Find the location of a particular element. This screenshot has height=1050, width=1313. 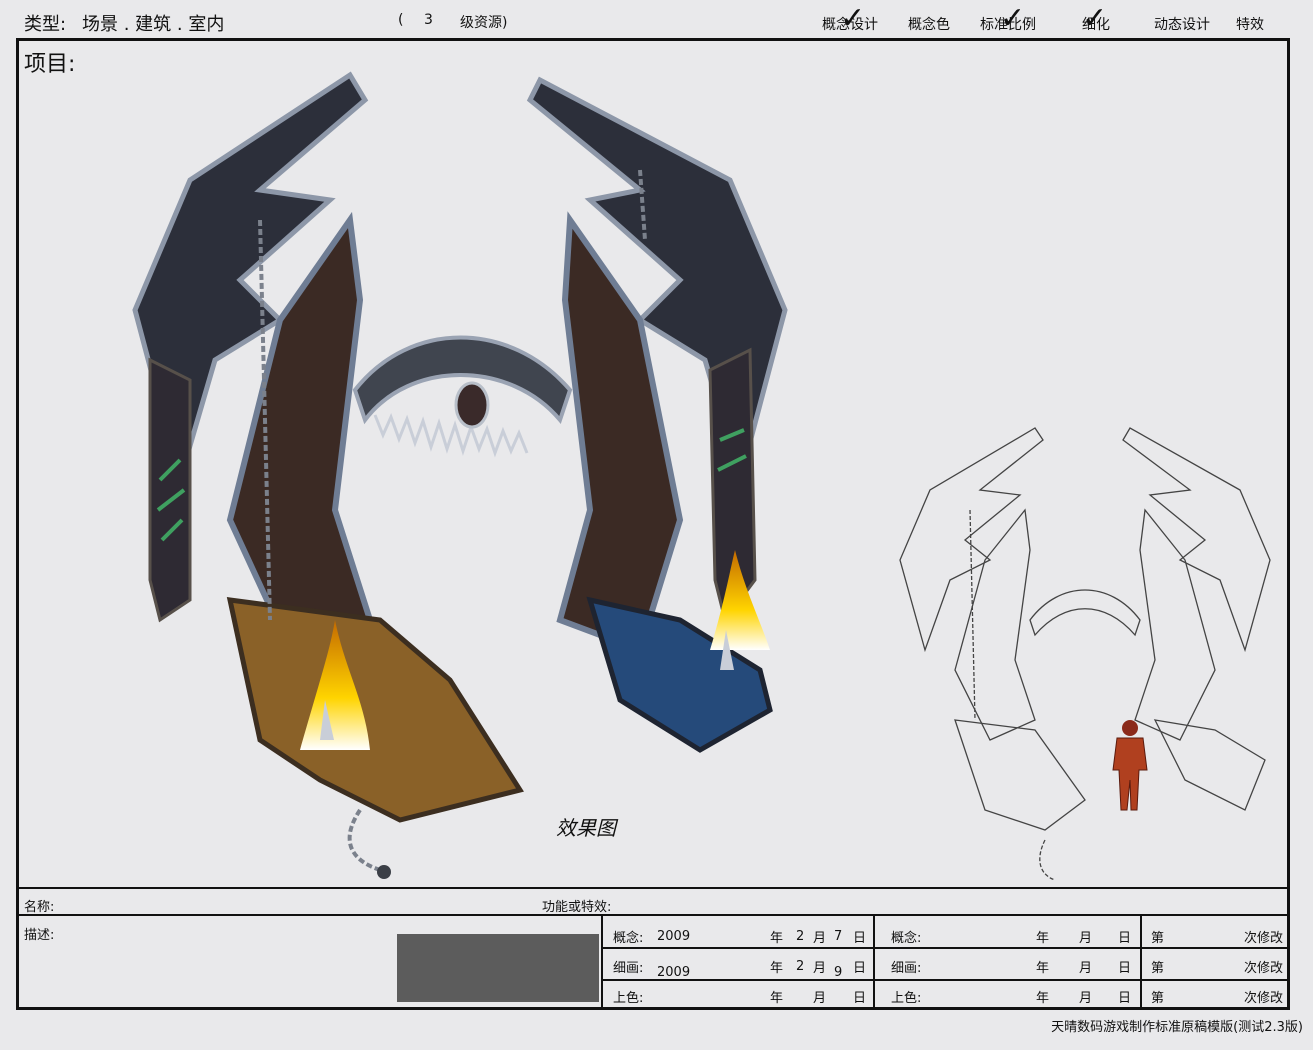

revision-3-suffix: 次修改 is located at coordinates (1264, 998).